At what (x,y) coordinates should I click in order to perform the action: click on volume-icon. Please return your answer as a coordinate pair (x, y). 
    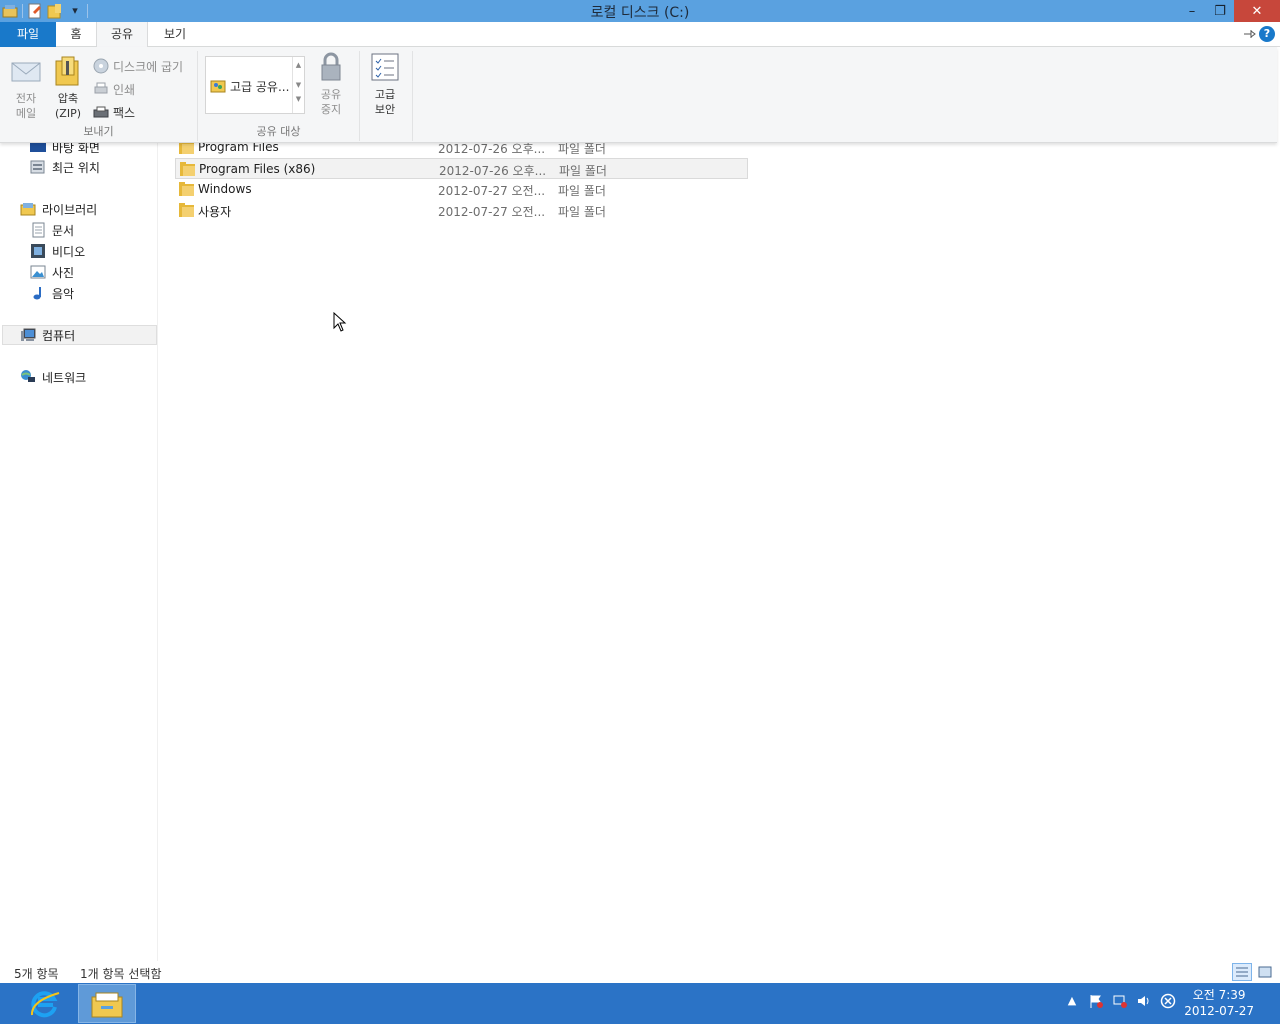
    Looking at the image, I should click on (1144, 1001).